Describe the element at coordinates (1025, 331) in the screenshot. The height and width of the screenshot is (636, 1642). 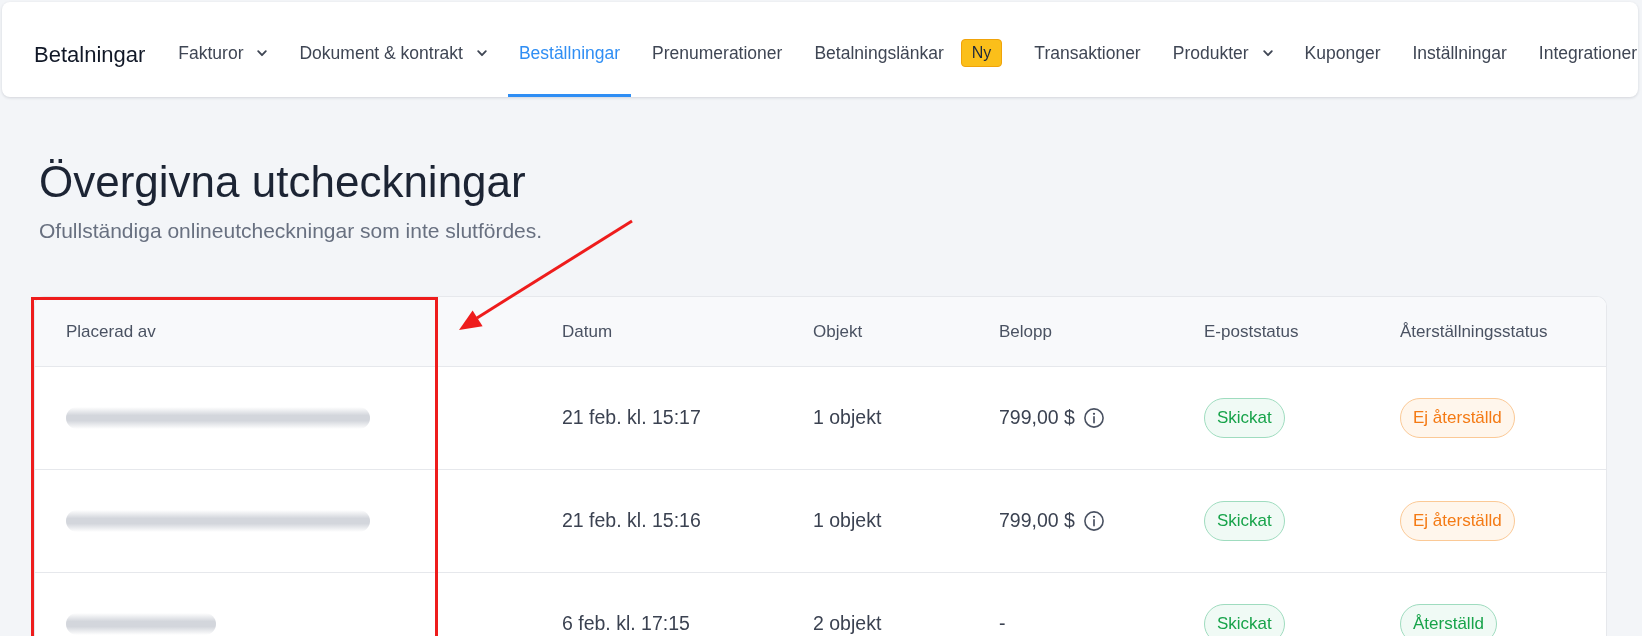
I see `column-header: Belopp` at that location.